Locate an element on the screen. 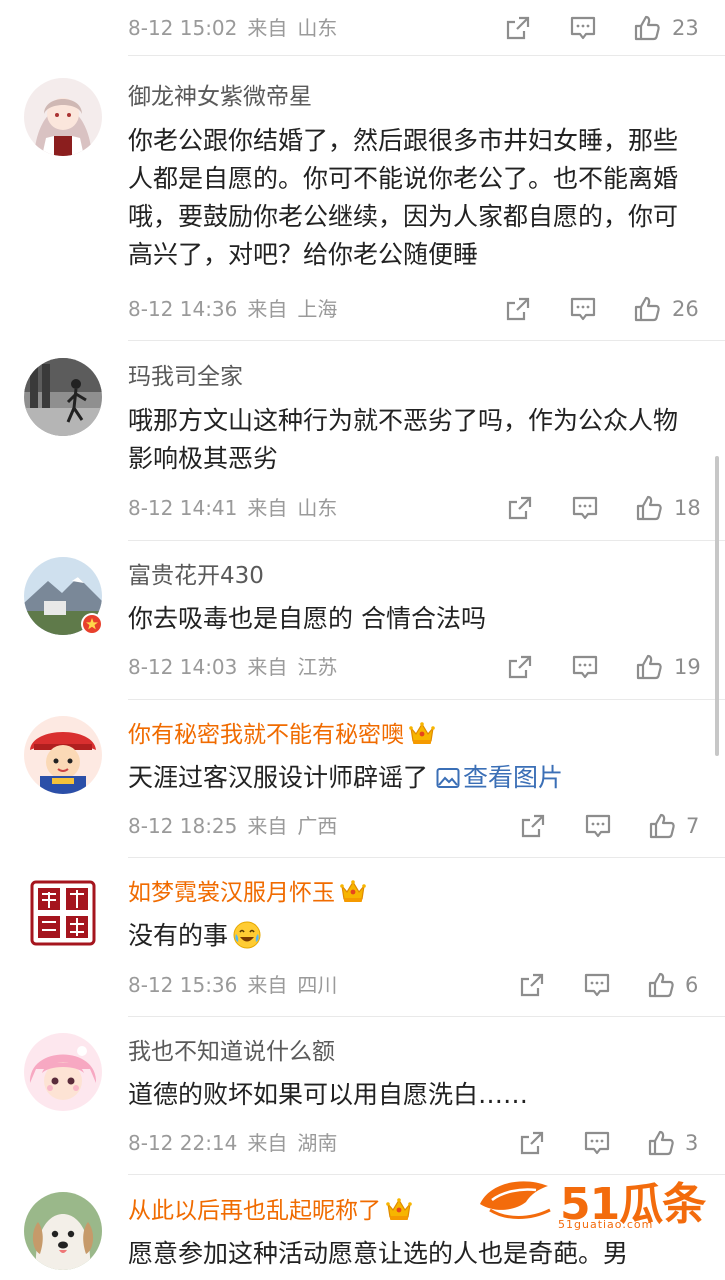 This screenshot has height=1280, width=725. like-count: 3 is located at coordinates (692, 1143).